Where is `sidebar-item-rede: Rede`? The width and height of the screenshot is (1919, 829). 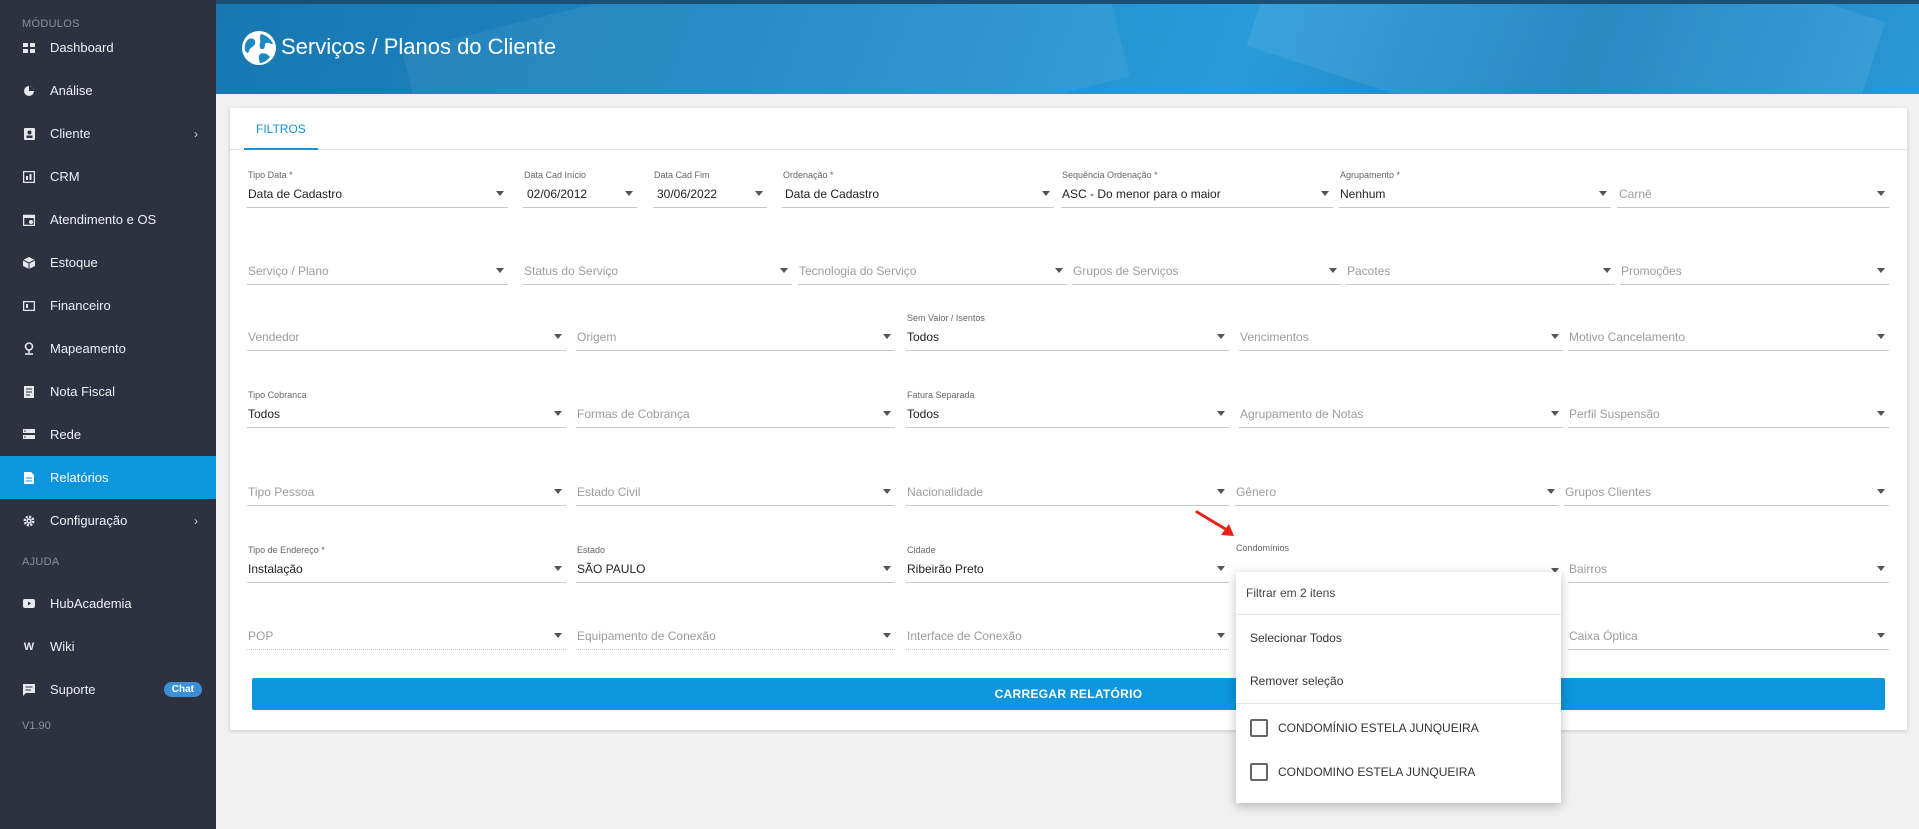 sidebar-item-rede: Rede is located at coordinates (108, 434).